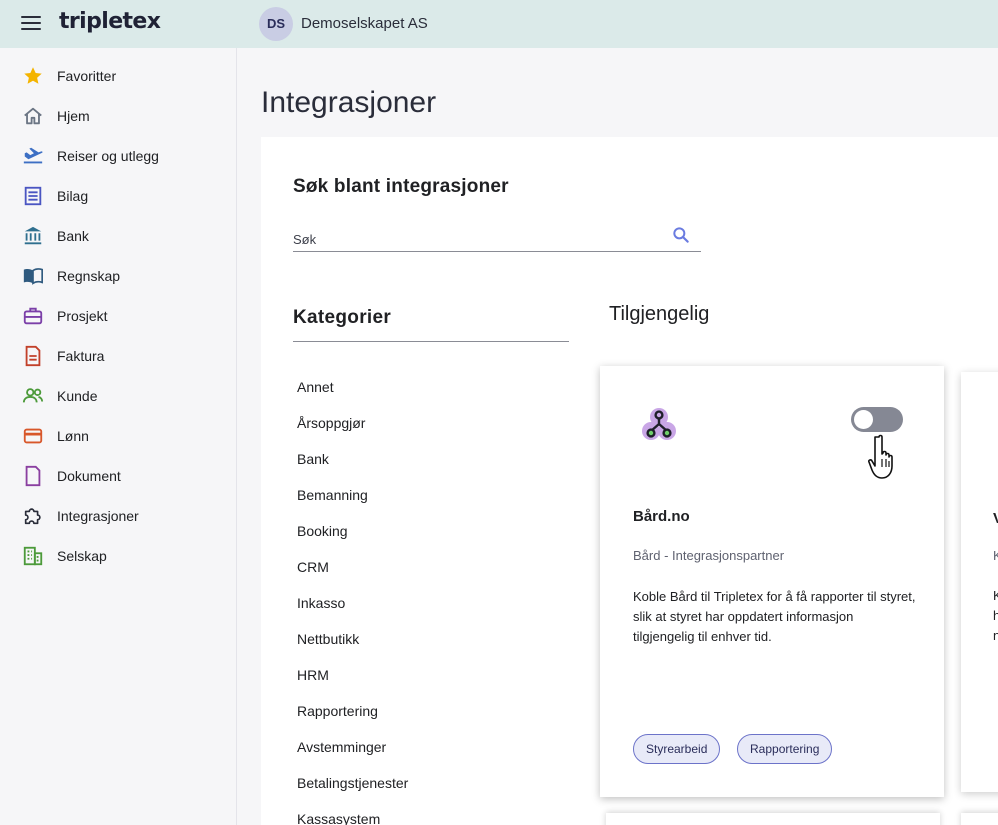 Image resolution: width=998 pixels, height=825 pixels. I want to click on sidebar-item-faktura: Faktura, so click(118, 356).